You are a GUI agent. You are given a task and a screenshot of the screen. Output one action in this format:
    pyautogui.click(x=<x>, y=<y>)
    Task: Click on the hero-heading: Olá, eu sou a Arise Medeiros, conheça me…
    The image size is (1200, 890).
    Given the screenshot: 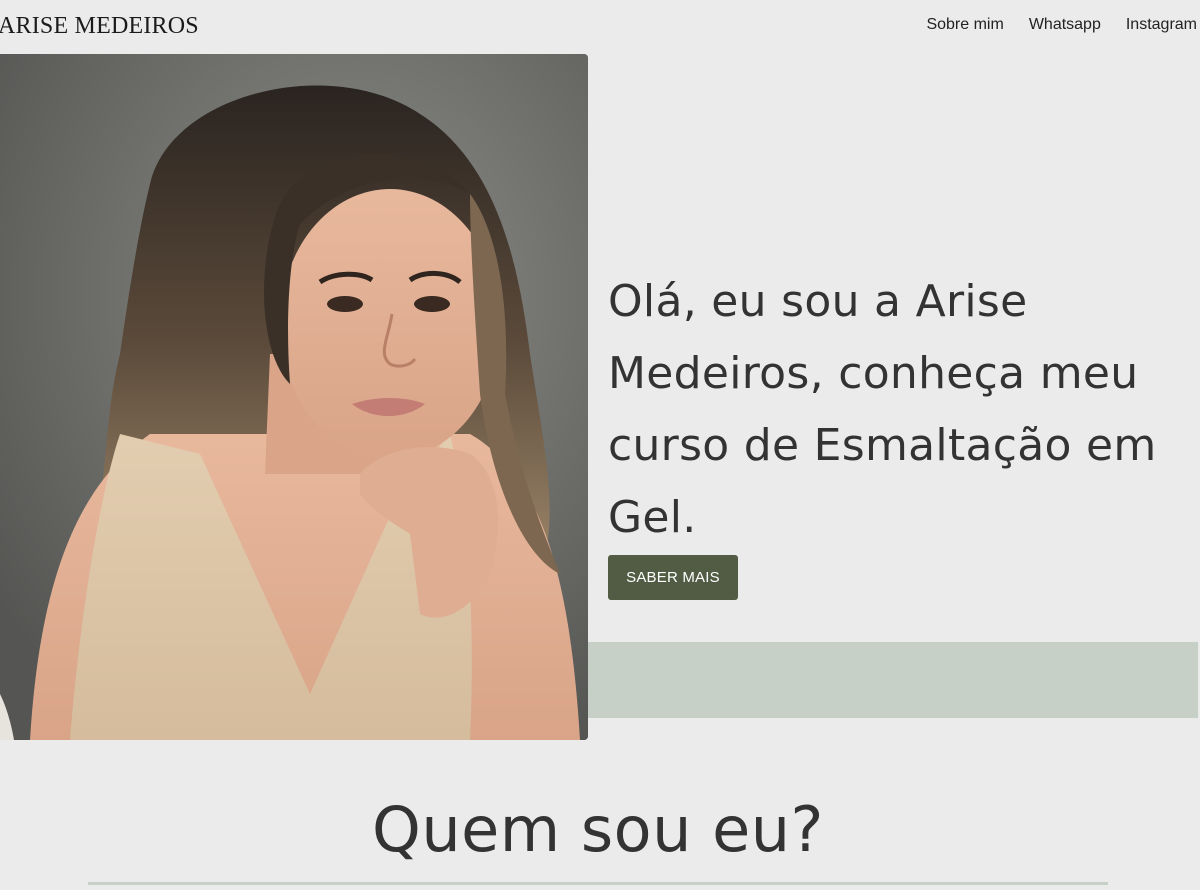 What is the action you would take?
    pyautogui.click(x=882, y=409)
    